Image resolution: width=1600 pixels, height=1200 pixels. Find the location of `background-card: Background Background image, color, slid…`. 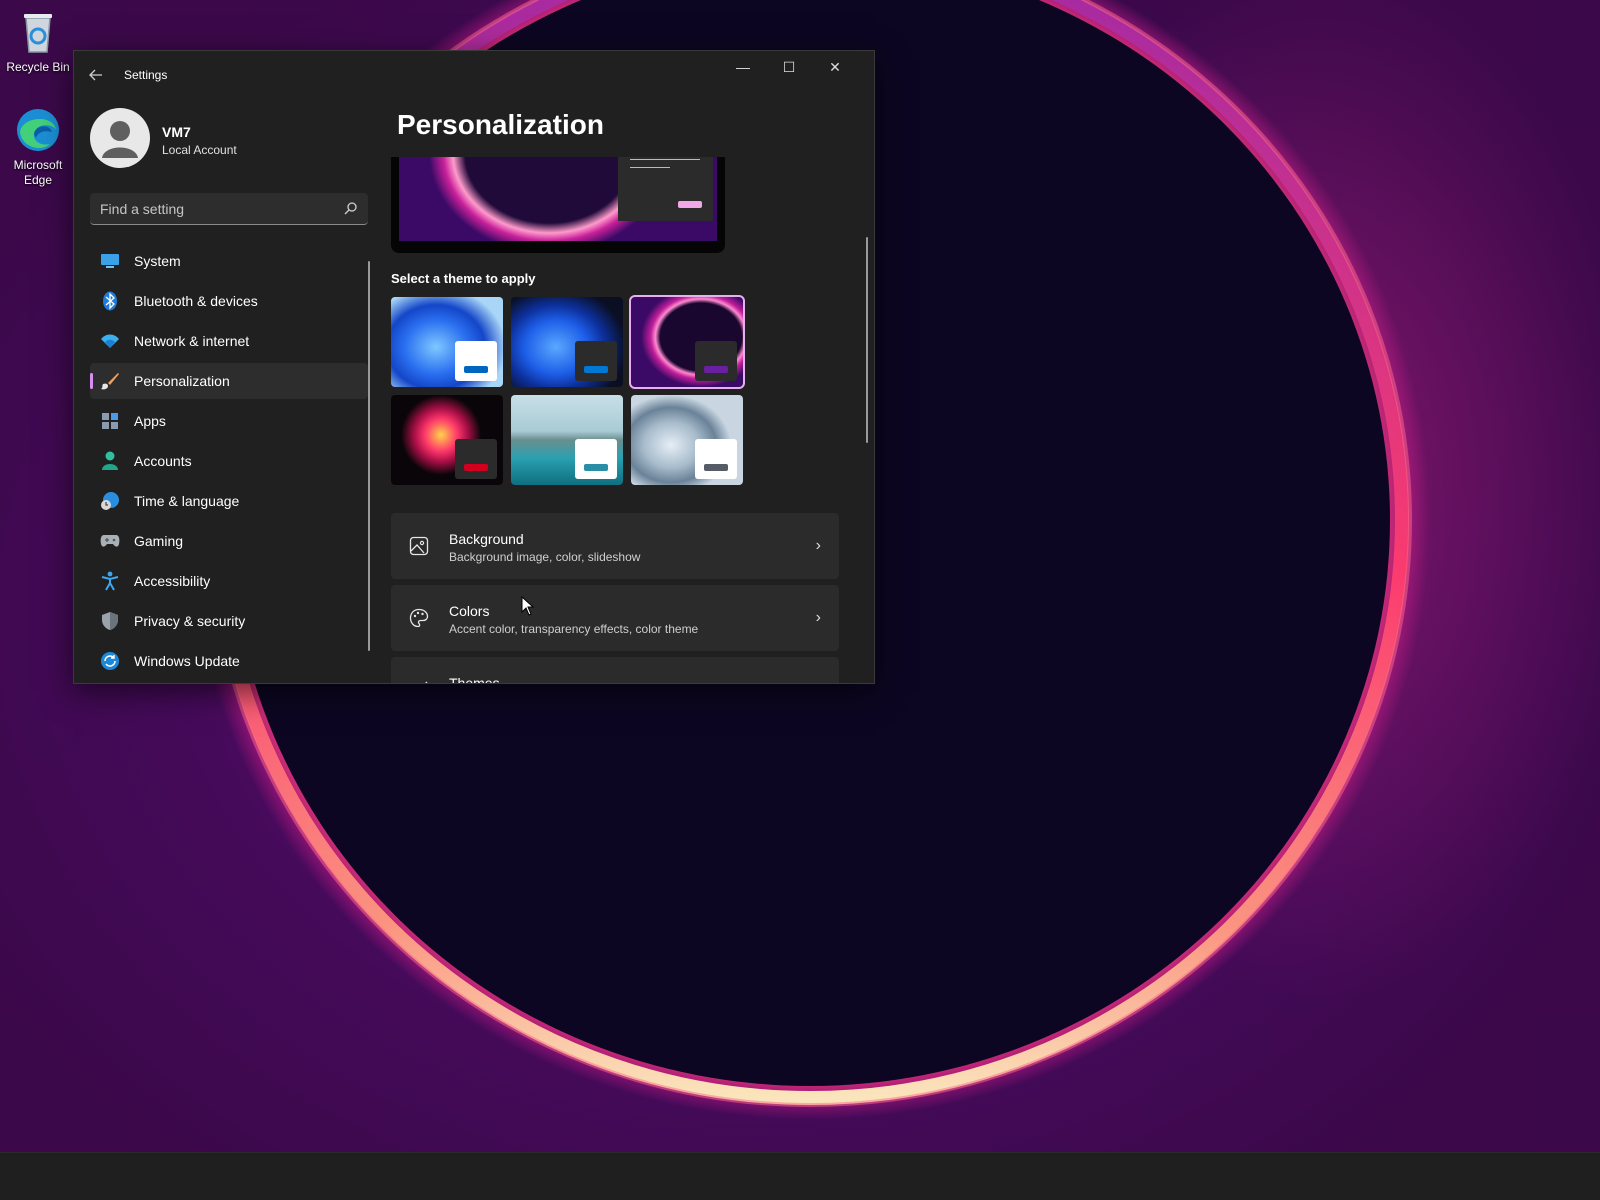

background-card: Background Background image, color, slid… is located at coordinates (615, 546).